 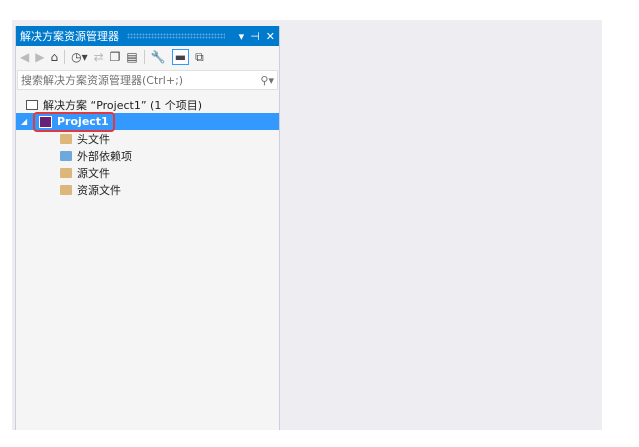 What do you see at coordinates (147, 57) in the screenshot?
I see `toolbar: ◀ ▶ ⌂ ◷▾ ⇄ ❐ ▤ 🔧 ▬ ⧉` at bounding box center [147, 57].